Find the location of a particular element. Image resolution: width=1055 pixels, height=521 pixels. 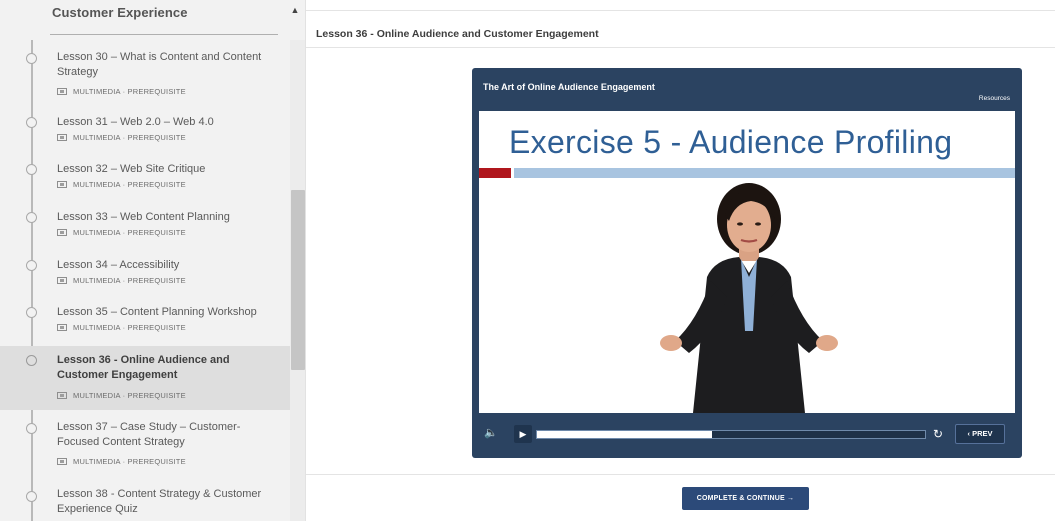

progress-bar is located at coordinates (731, 434).